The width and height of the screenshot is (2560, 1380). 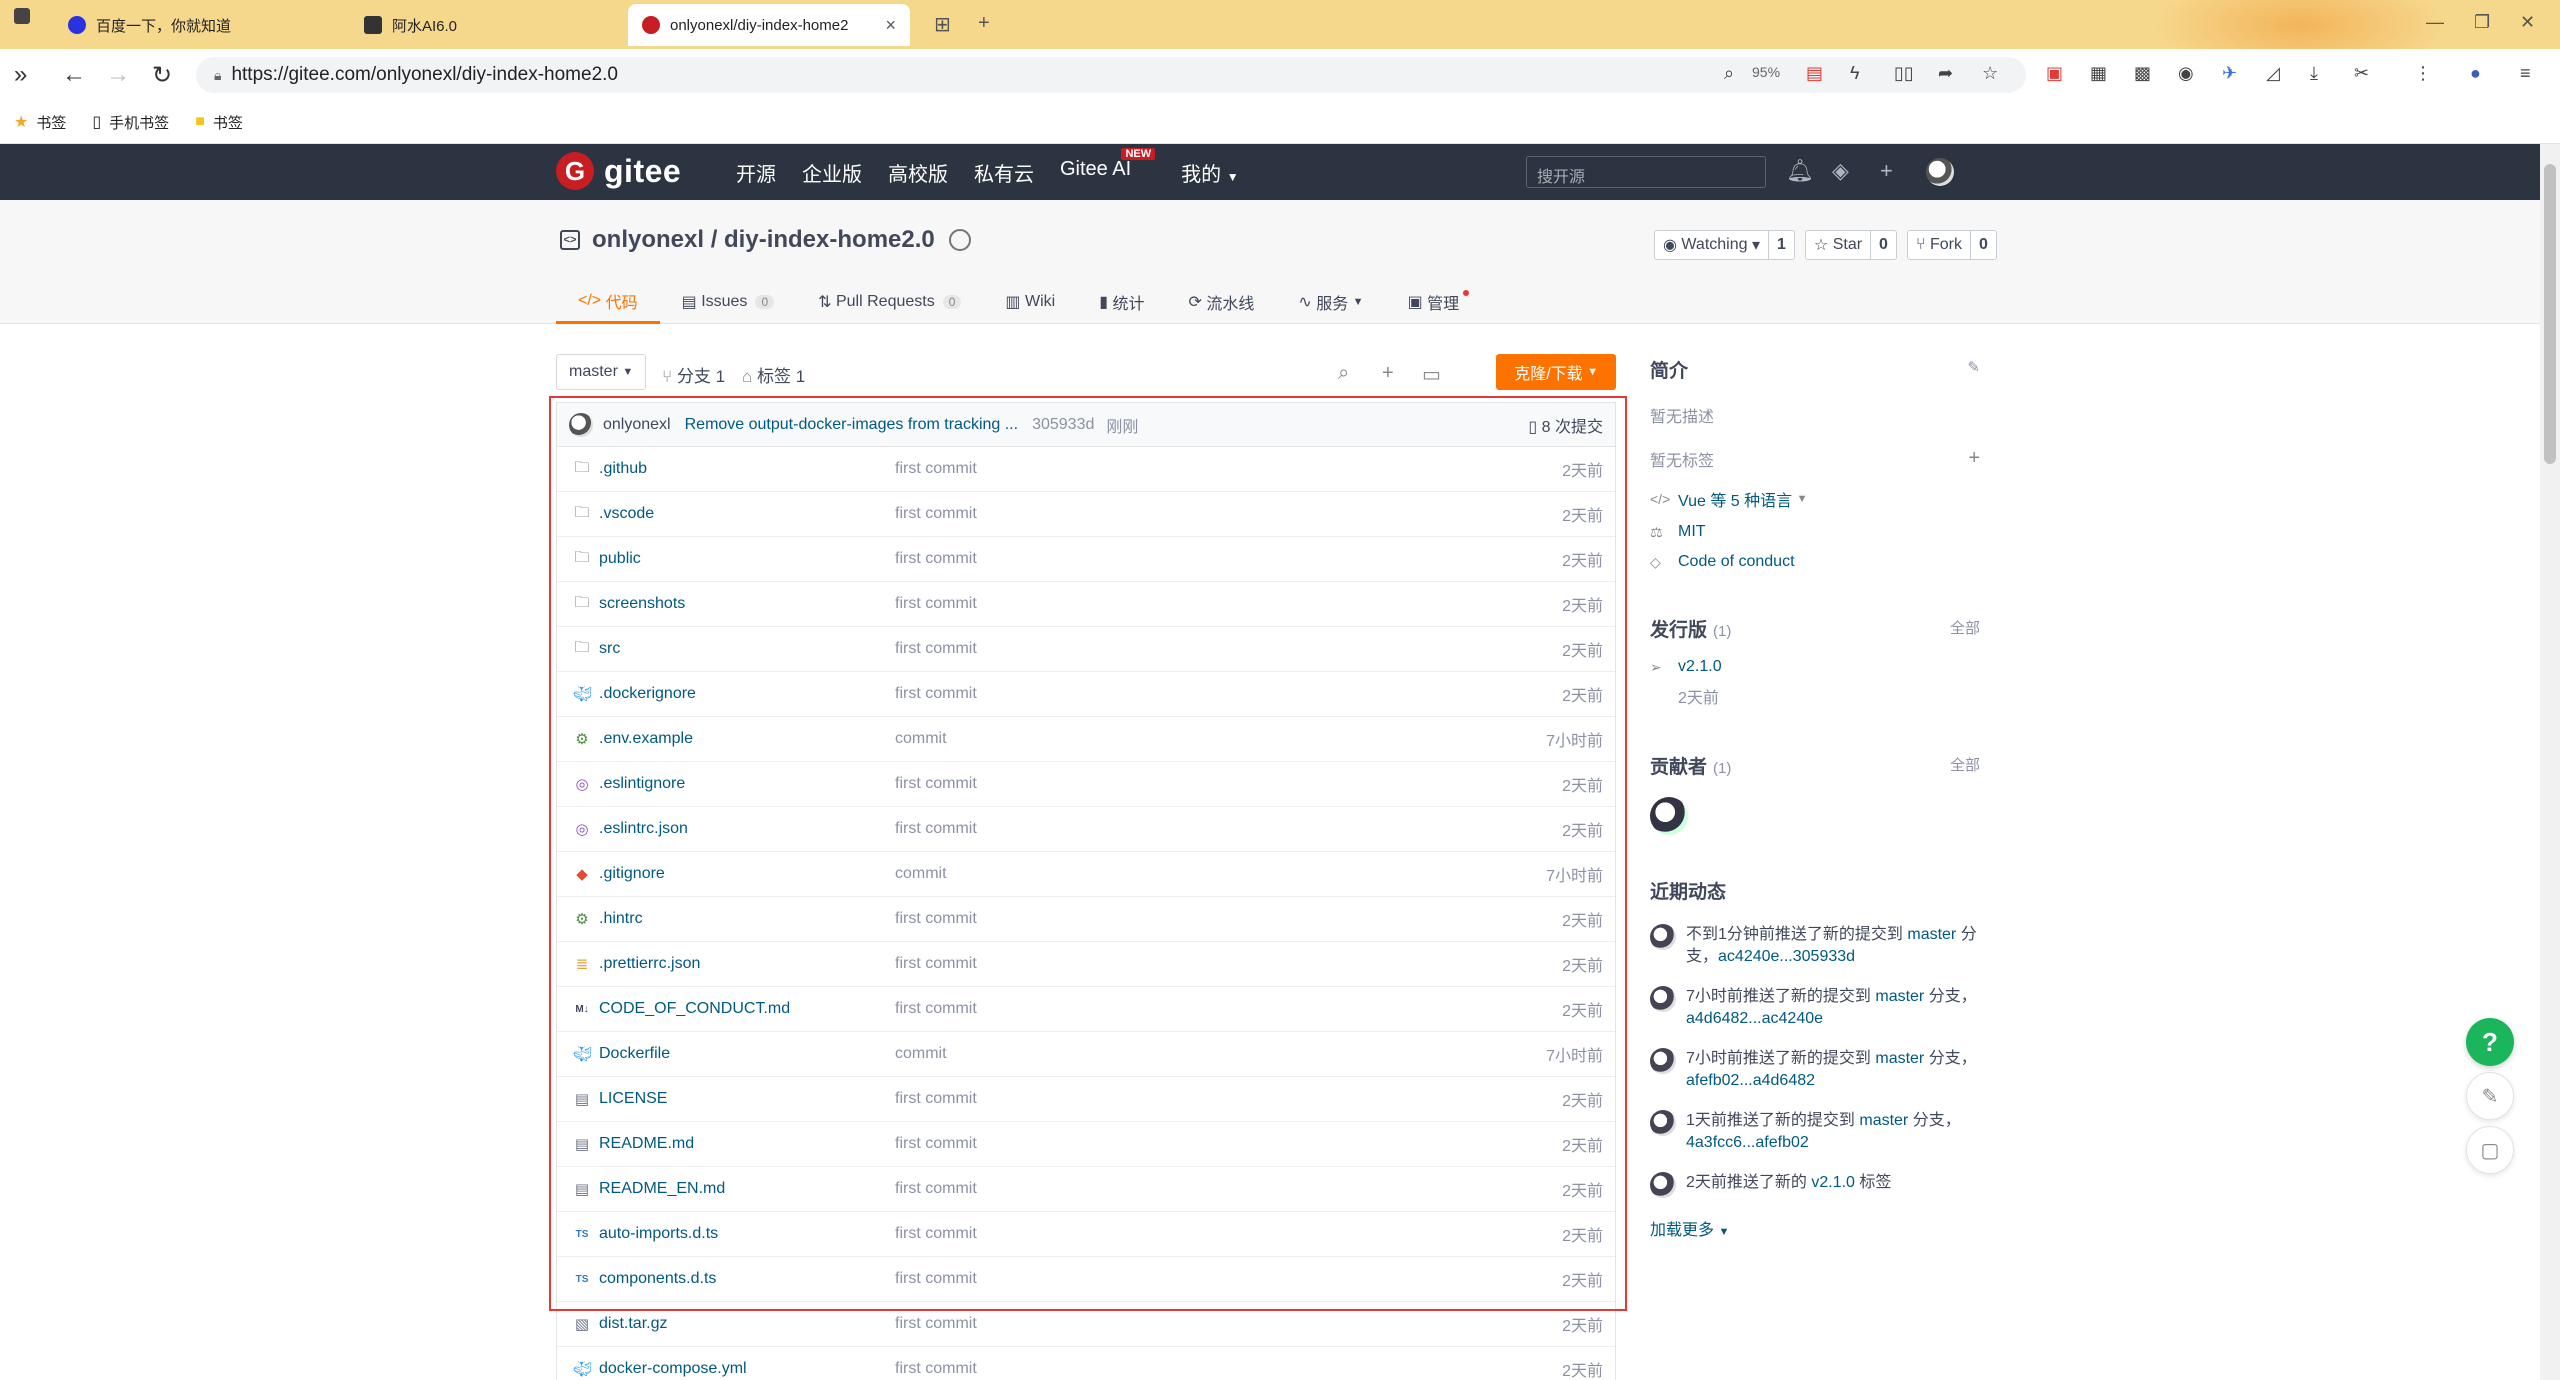 I want to click on back-icon: ←, so click(x=74, y=75).